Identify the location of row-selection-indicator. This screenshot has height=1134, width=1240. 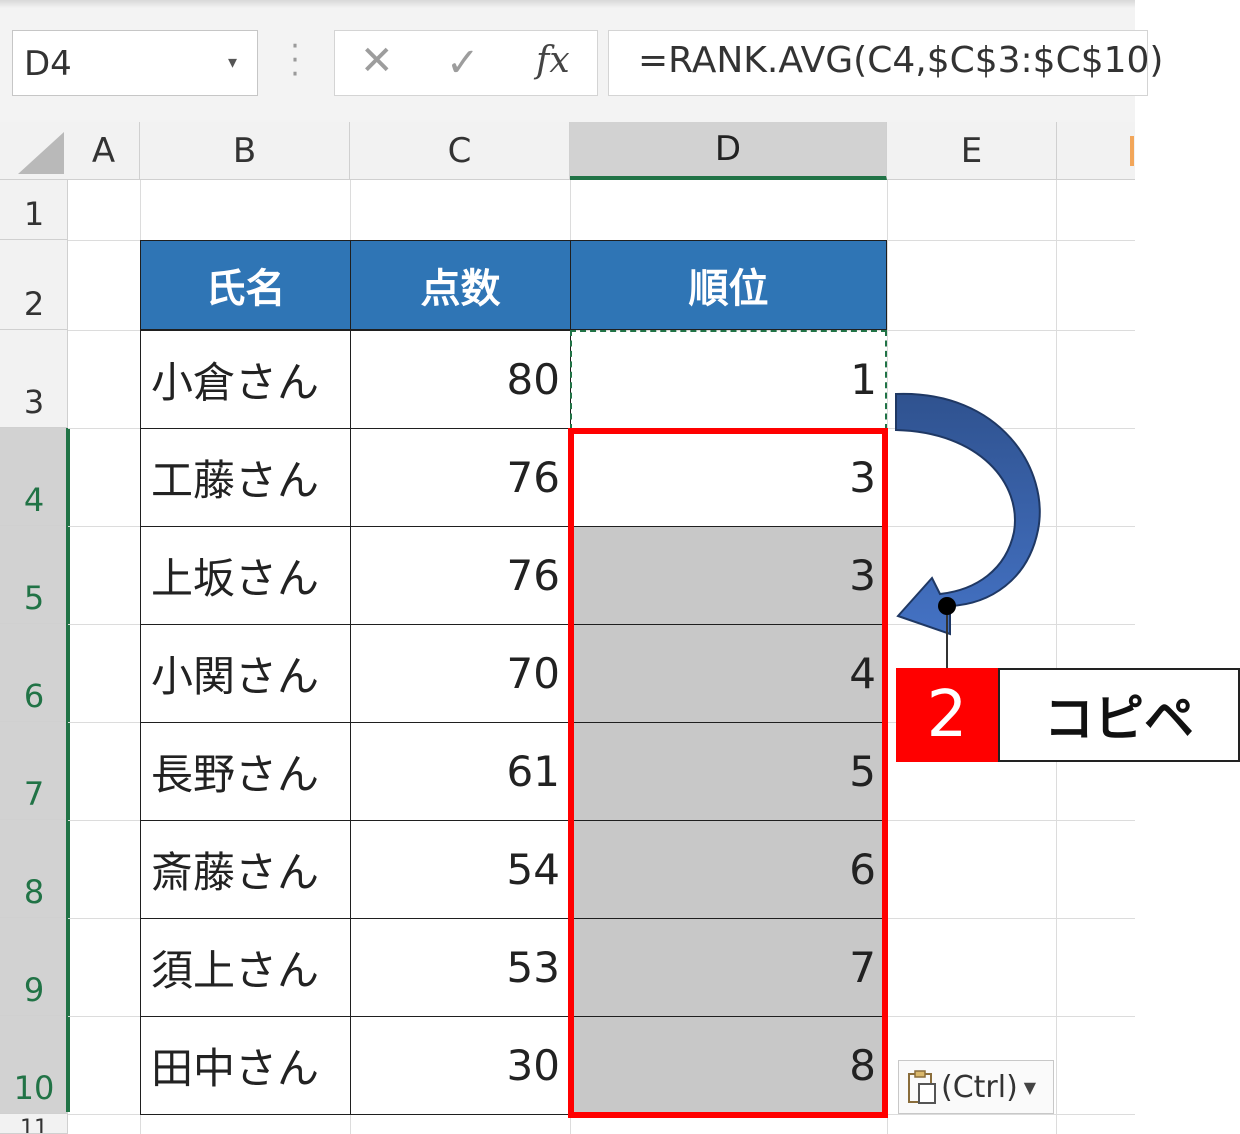
(68, 770).